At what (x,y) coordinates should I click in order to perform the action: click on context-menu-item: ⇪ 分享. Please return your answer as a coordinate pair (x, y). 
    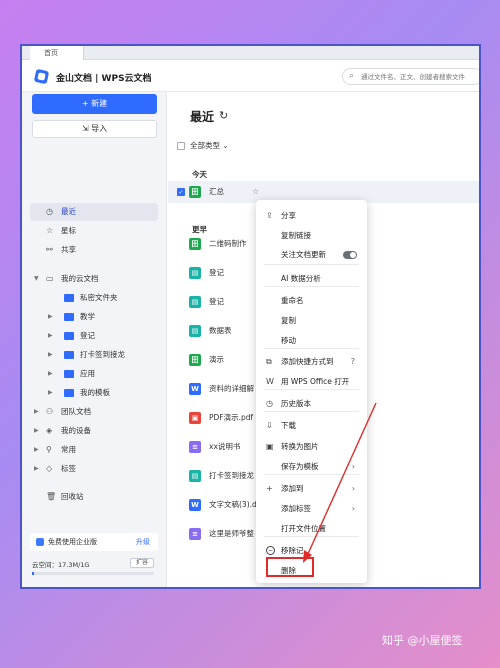
    Looking at the image, I should click on (311, 216).